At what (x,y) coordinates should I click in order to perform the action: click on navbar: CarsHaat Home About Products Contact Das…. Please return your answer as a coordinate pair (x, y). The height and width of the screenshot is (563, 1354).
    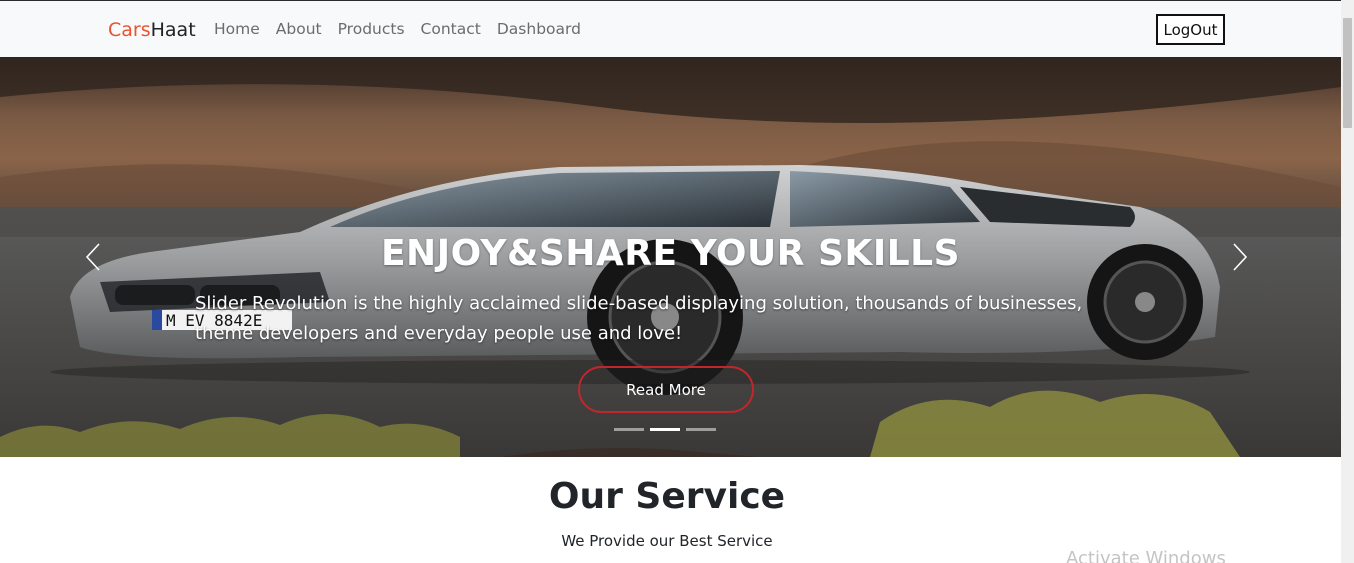
    Looking at the image, I should click on (670, 29).